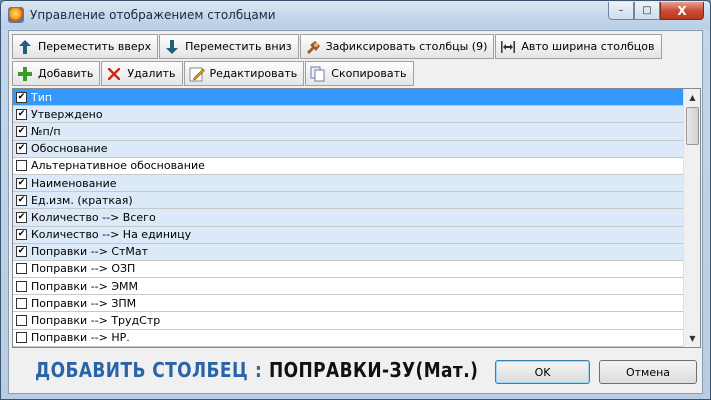 The width and height of the screenshot is (711, 400). Describe the element at coordinates (542, 372) in the screenshot. I see `ok-button: OK` at that location.